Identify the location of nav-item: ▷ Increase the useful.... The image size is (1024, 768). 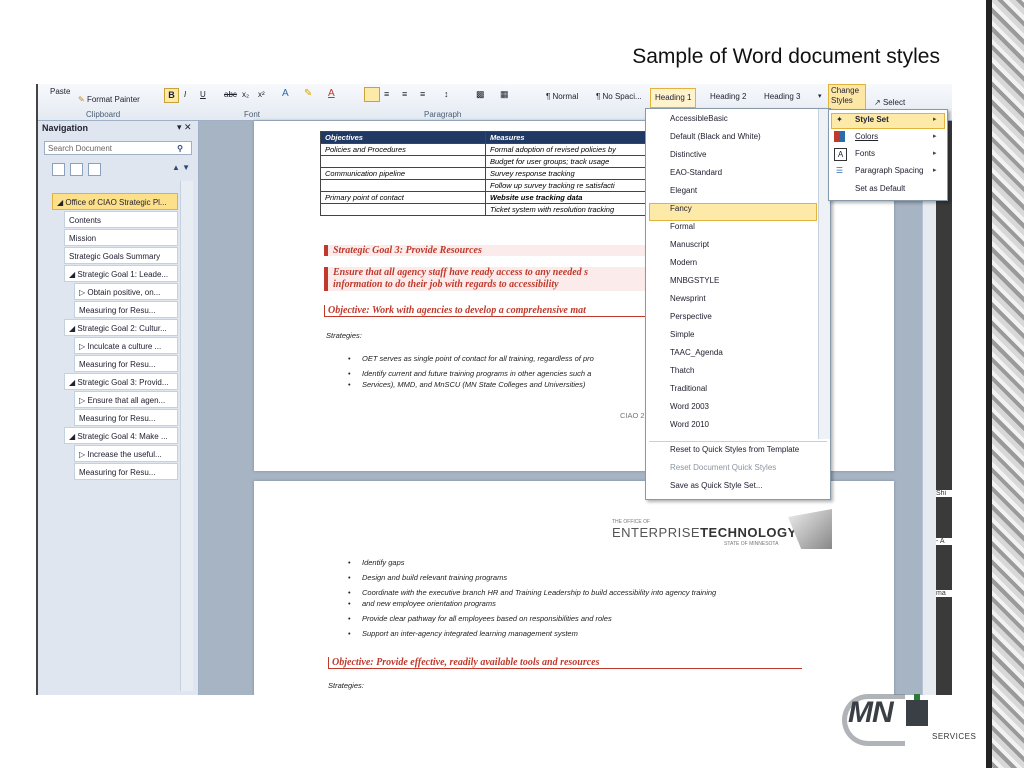
(126, 453).